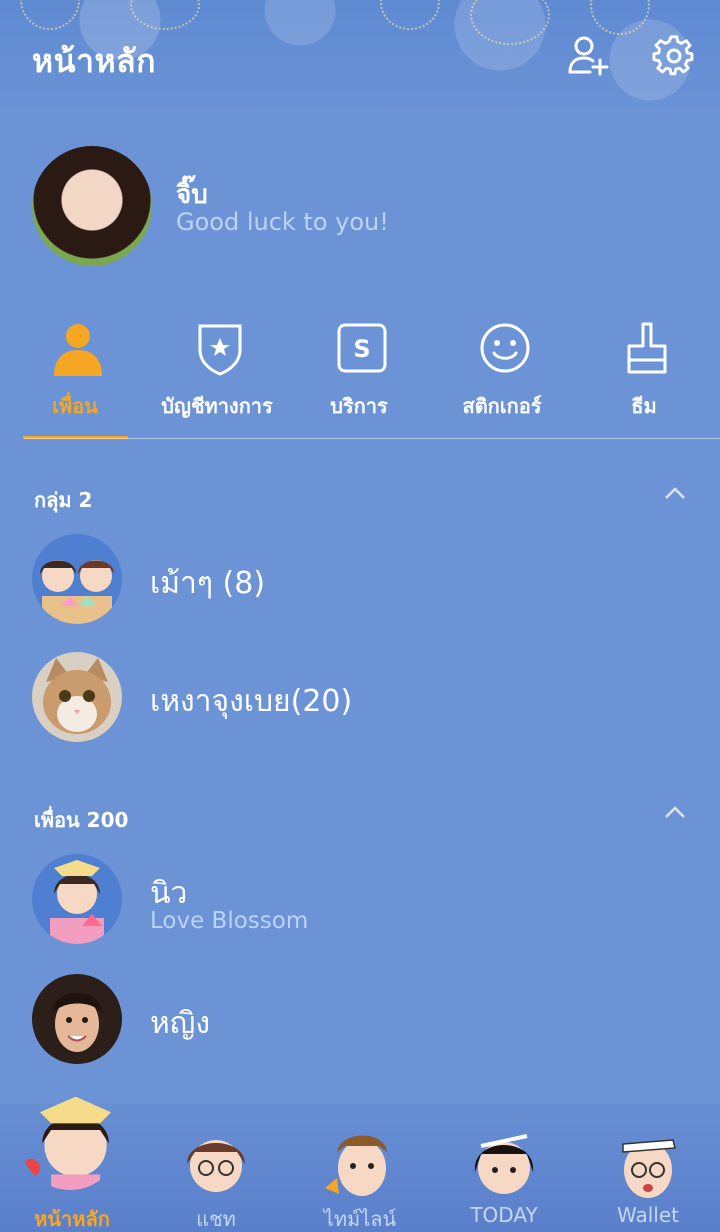 Image resolution: width=720 pixels, height=1232 pixels. Describe the element at coordinates (220, 350) in the screenshot. I see `shield-star-icon` at that location.